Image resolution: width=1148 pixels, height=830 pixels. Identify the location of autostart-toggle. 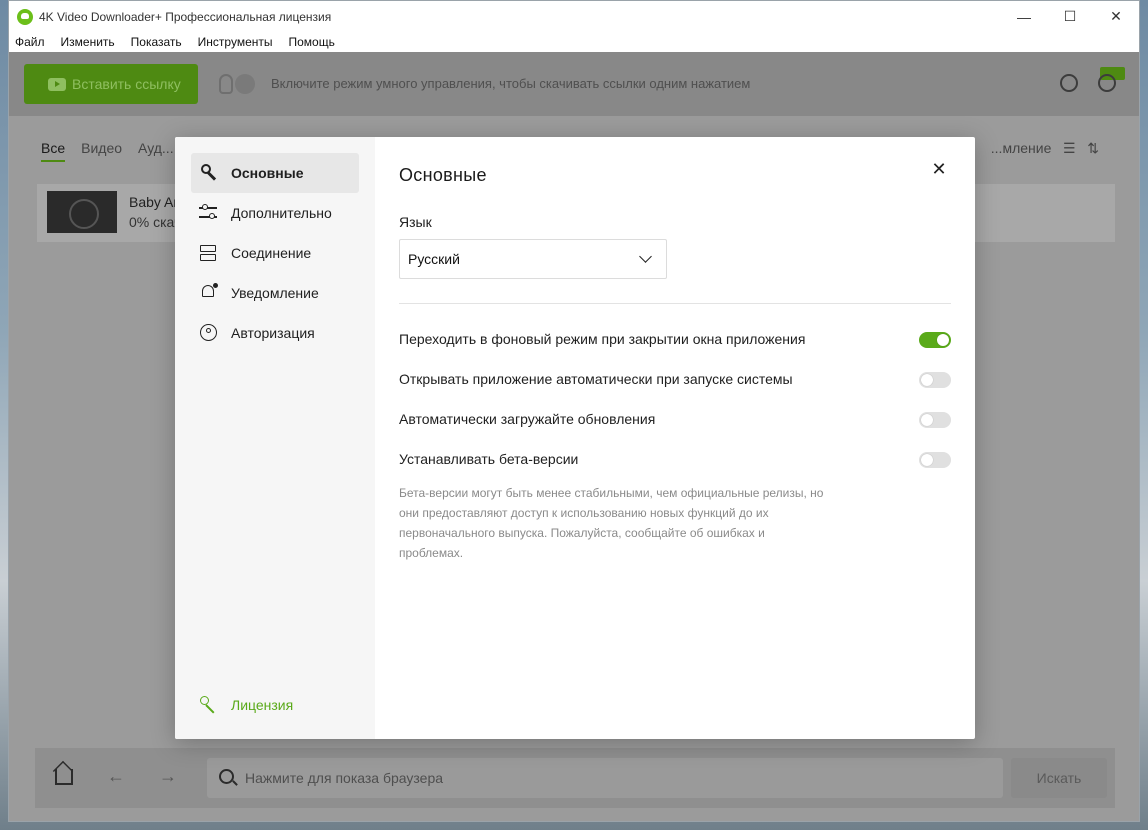
(935, 380).